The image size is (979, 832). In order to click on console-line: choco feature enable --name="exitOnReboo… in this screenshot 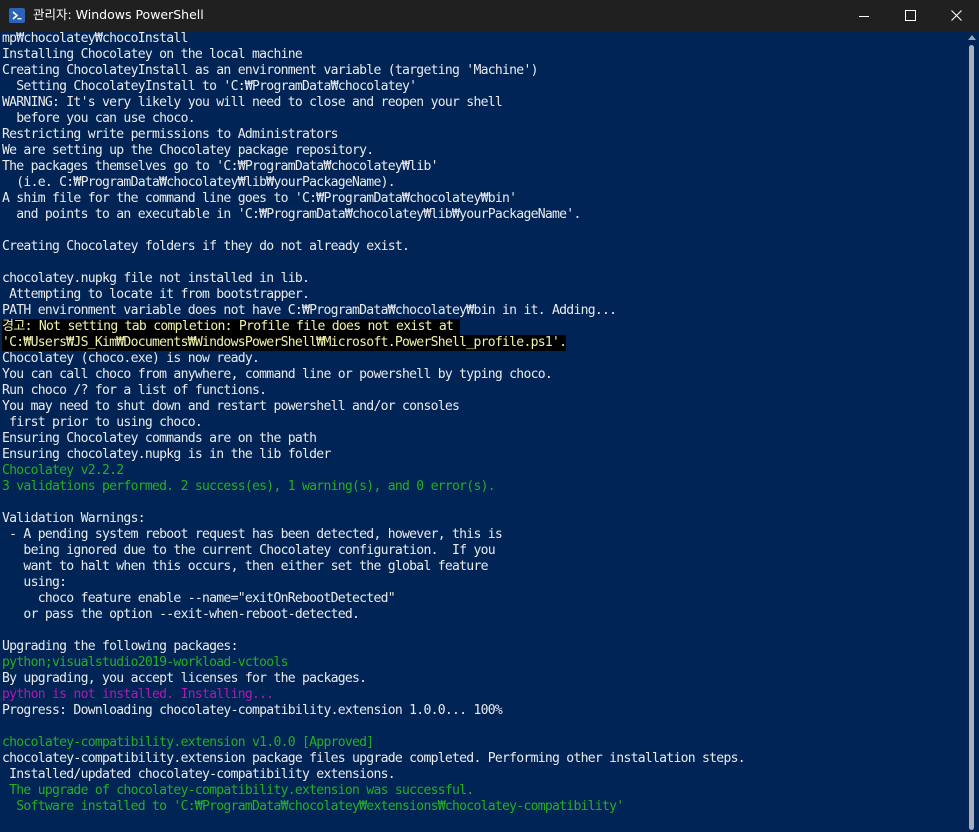, I will do `click(199, 598)`.